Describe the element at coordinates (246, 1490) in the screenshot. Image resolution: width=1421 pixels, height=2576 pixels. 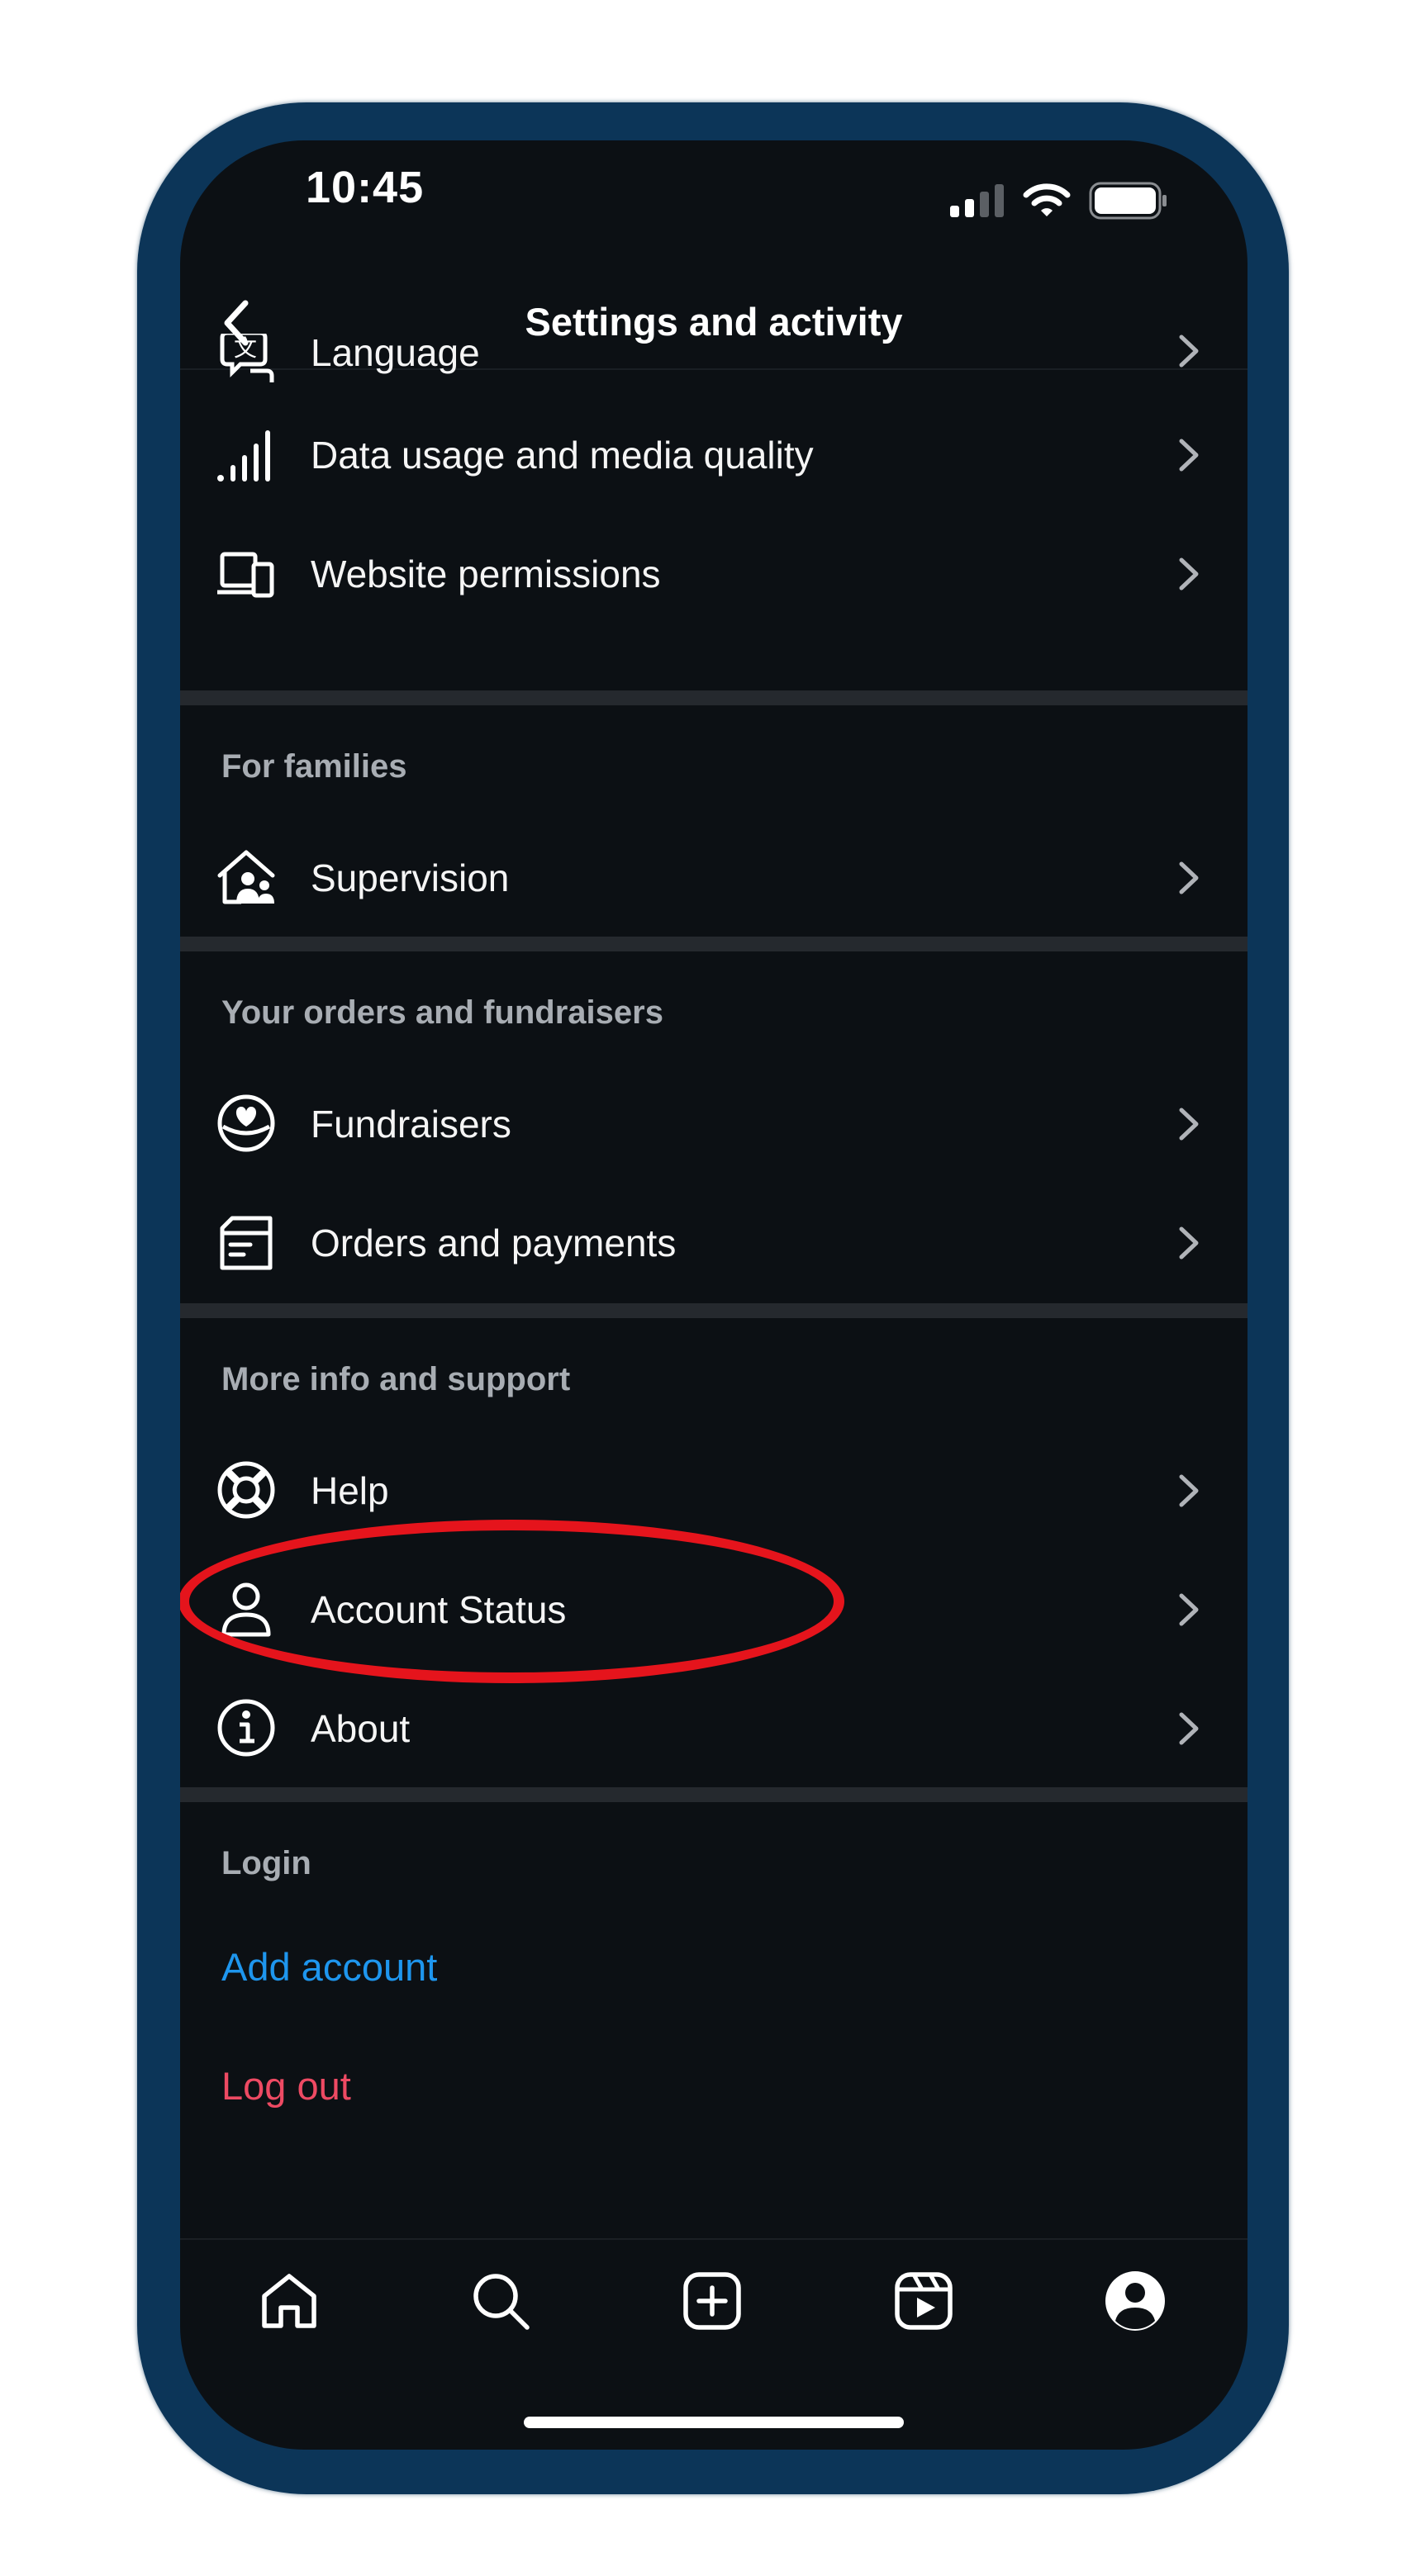
I see `lifebuoy-icon` at that location.